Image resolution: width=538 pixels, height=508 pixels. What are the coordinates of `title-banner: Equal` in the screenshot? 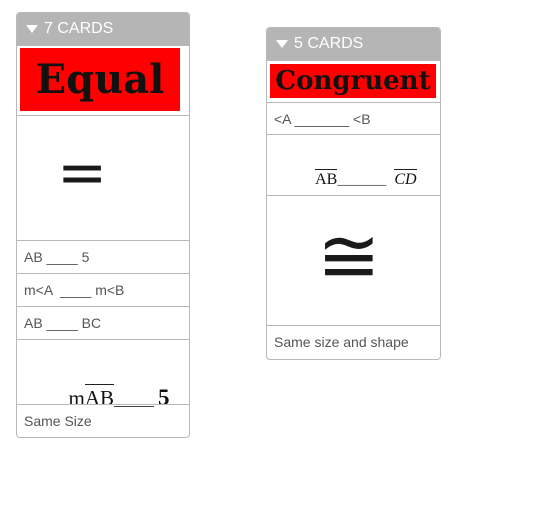 It's located at (100, 79).